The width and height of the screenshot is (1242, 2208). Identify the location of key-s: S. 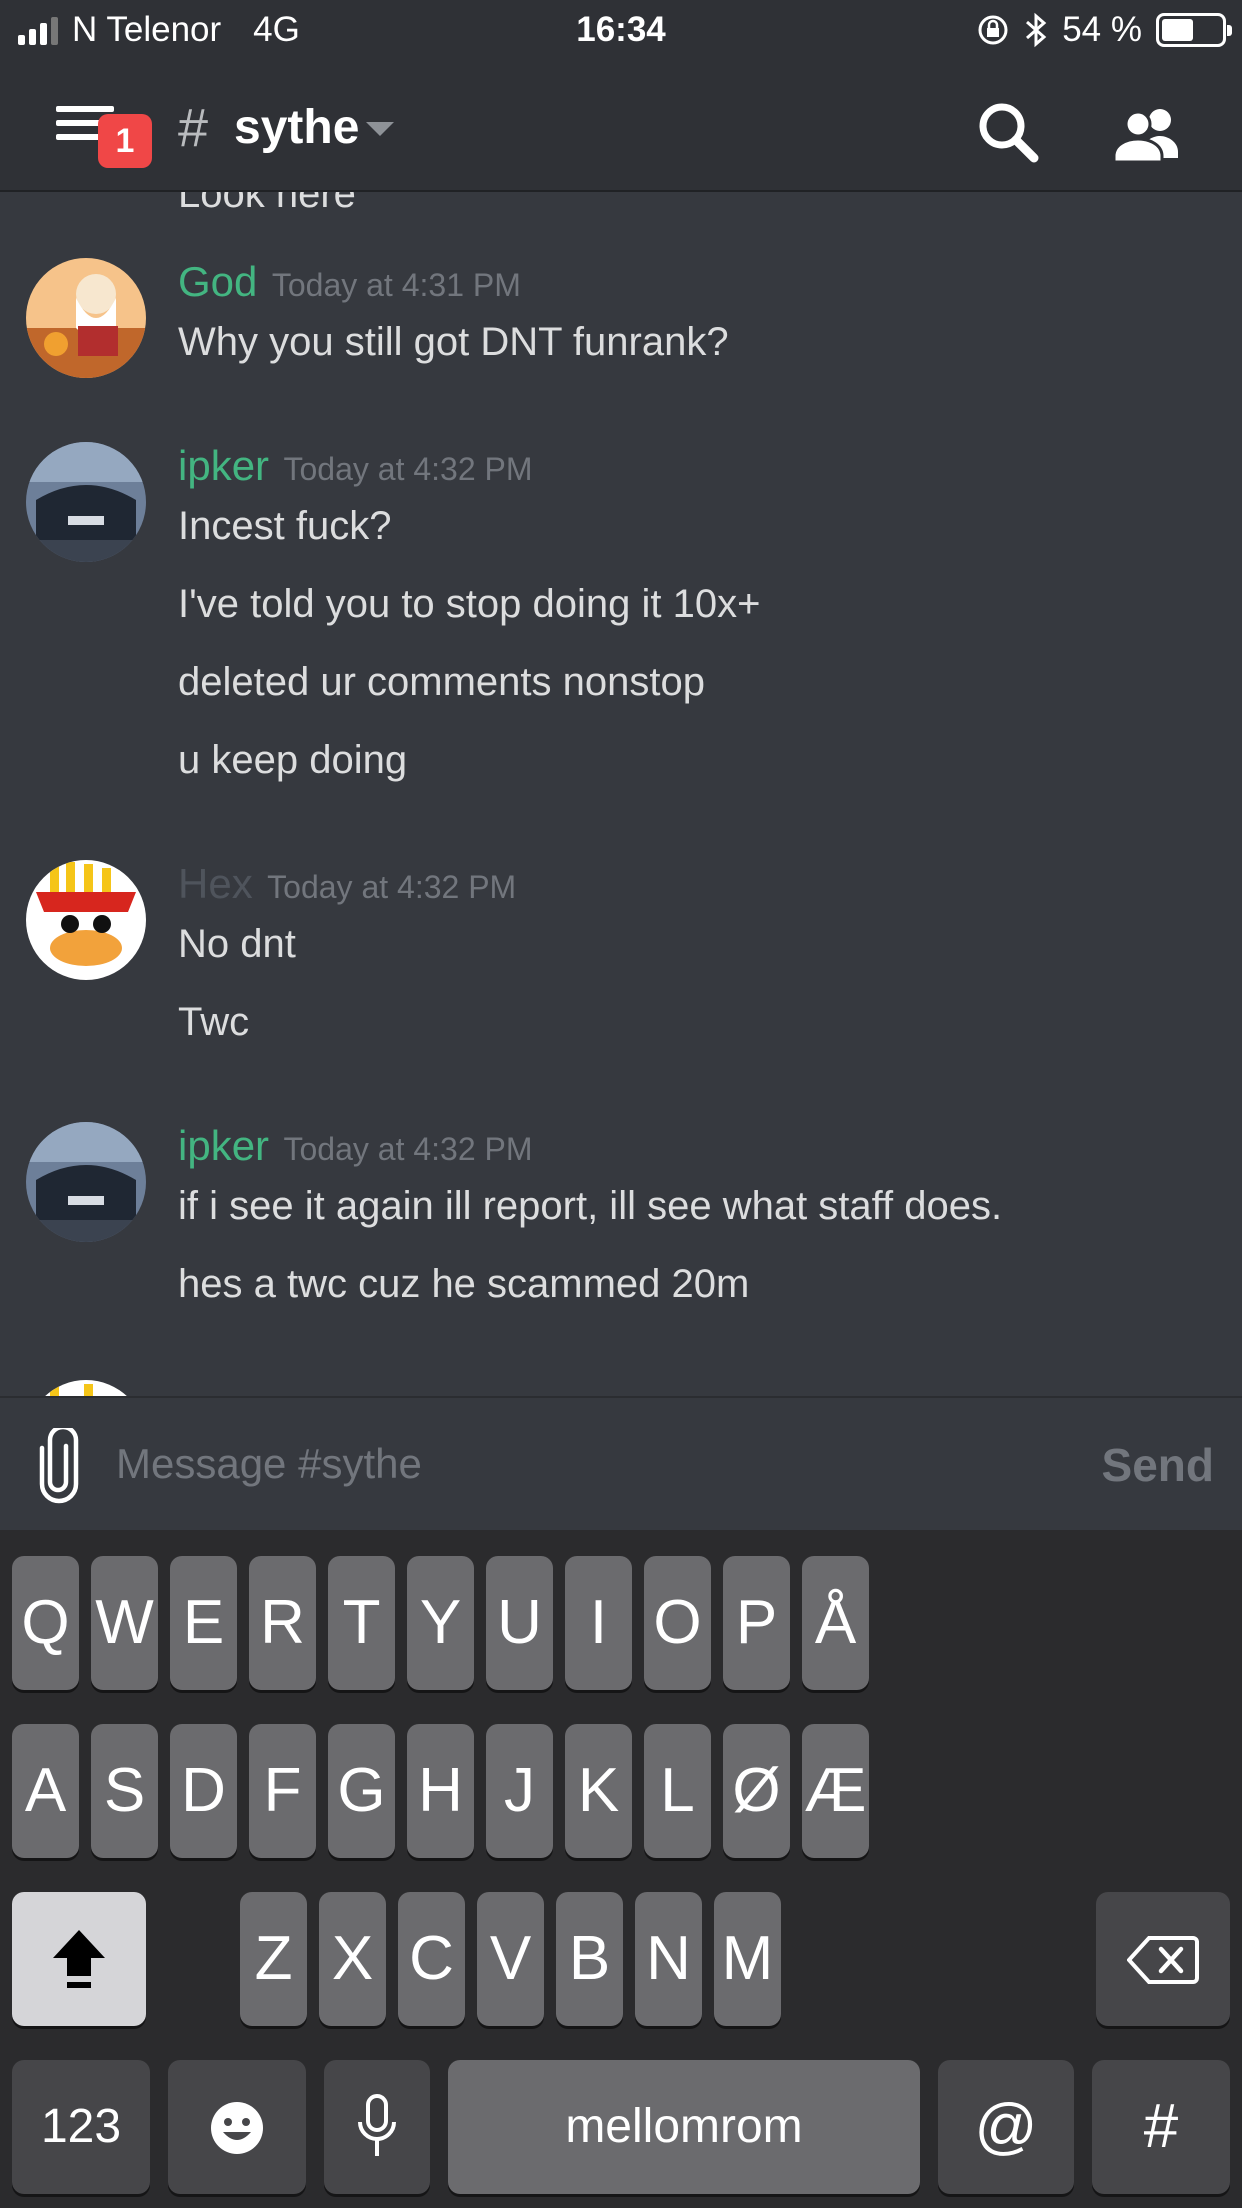
(124, 1791).